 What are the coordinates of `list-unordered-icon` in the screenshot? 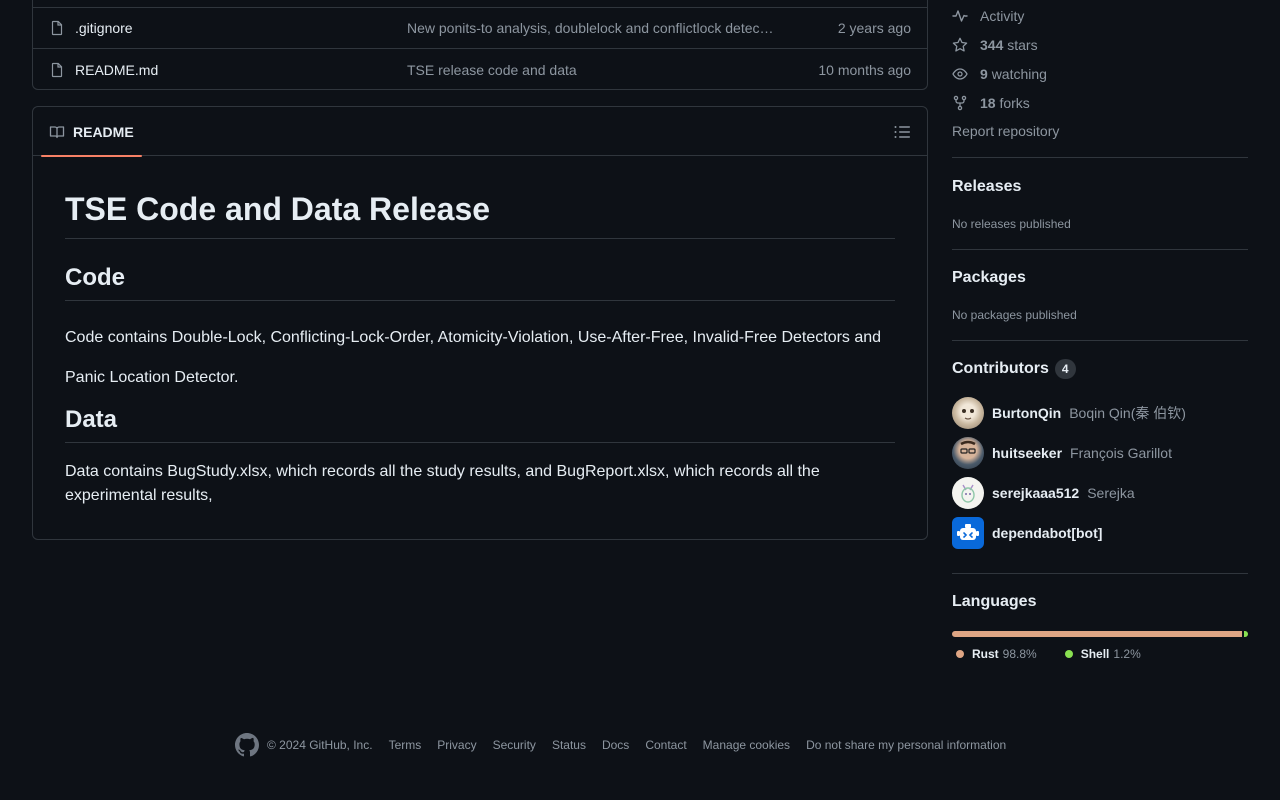 It's located at (902, 132).